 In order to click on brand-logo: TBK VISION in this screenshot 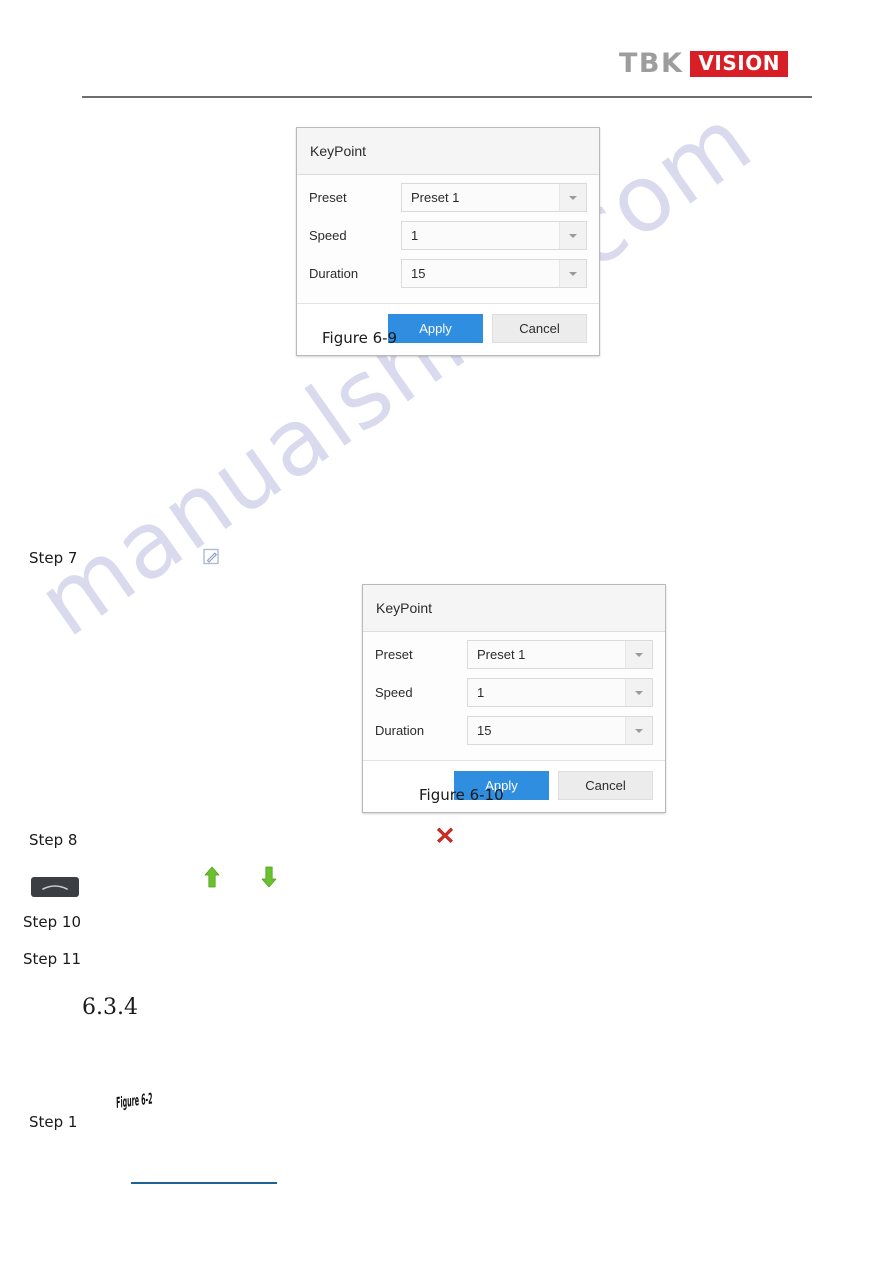, I will do `click(703, 64)`.